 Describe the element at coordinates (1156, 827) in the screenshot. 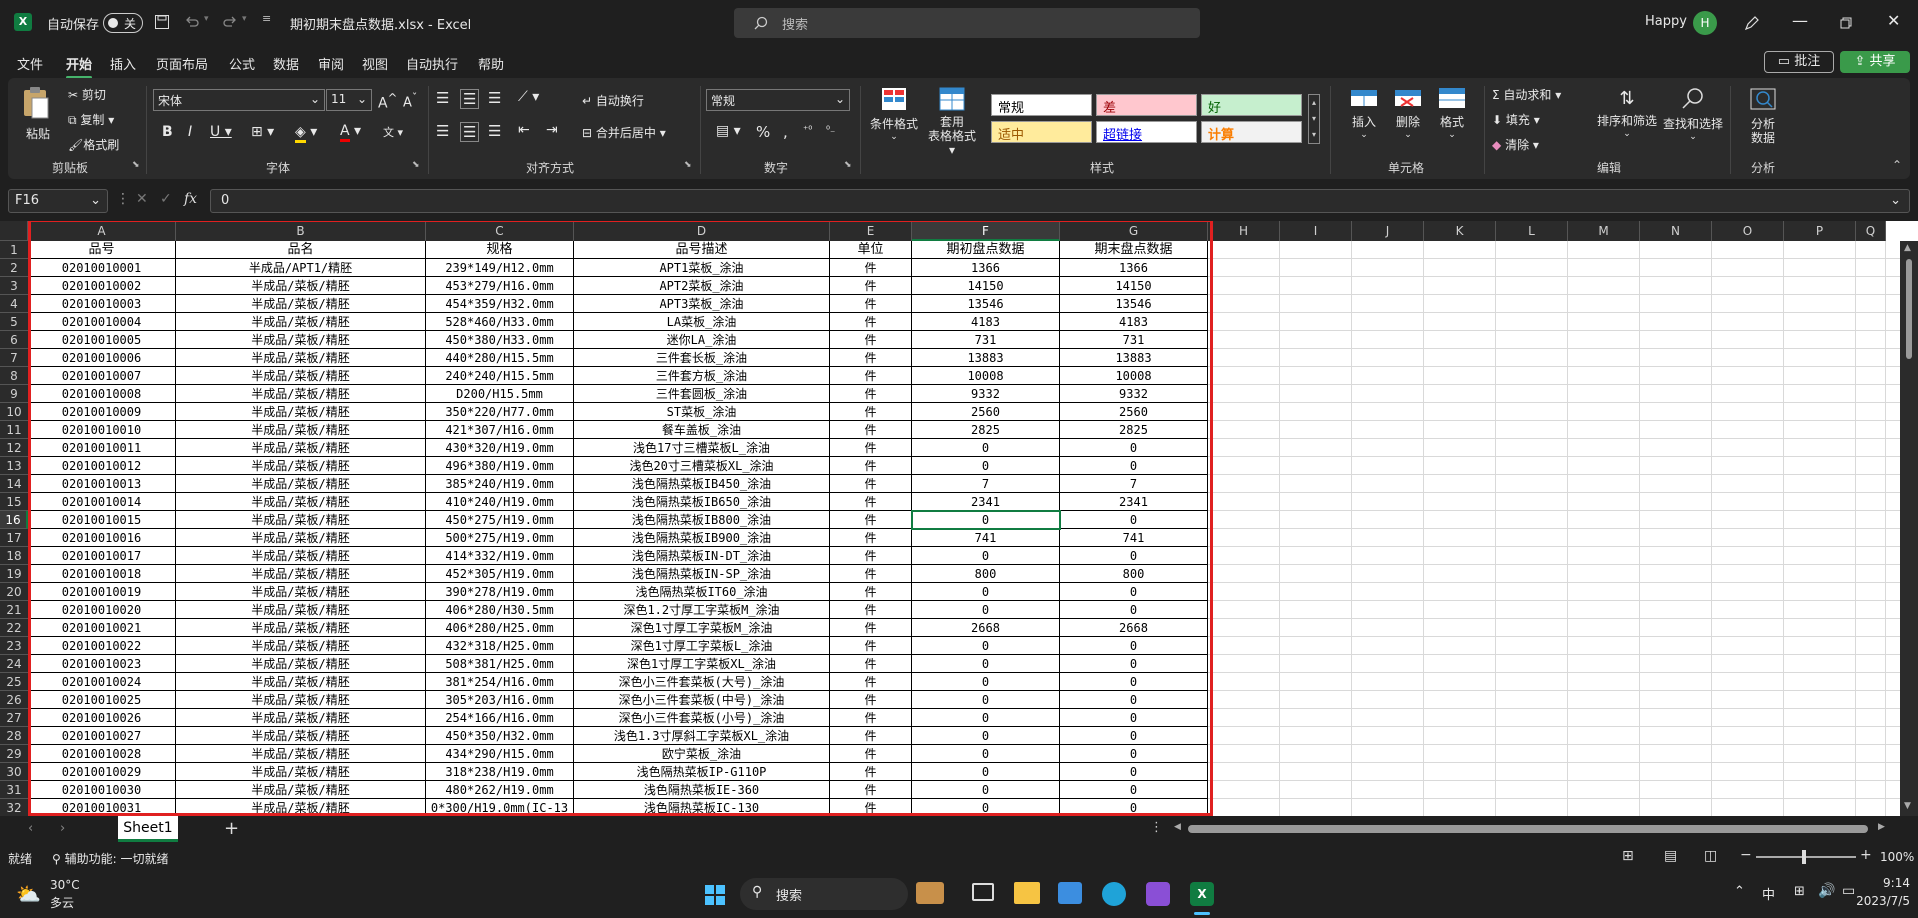

I see `sheet-options-icon: ⋮` at that location.